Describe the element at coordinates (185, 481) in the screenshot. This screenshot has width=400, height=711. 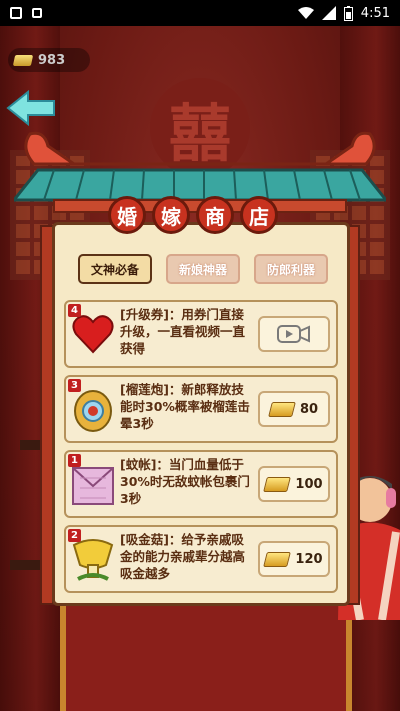
I see `item-description: [蚊帐]：当门血量低于30%时无敌蚊帐包裹门3秒` at that location.